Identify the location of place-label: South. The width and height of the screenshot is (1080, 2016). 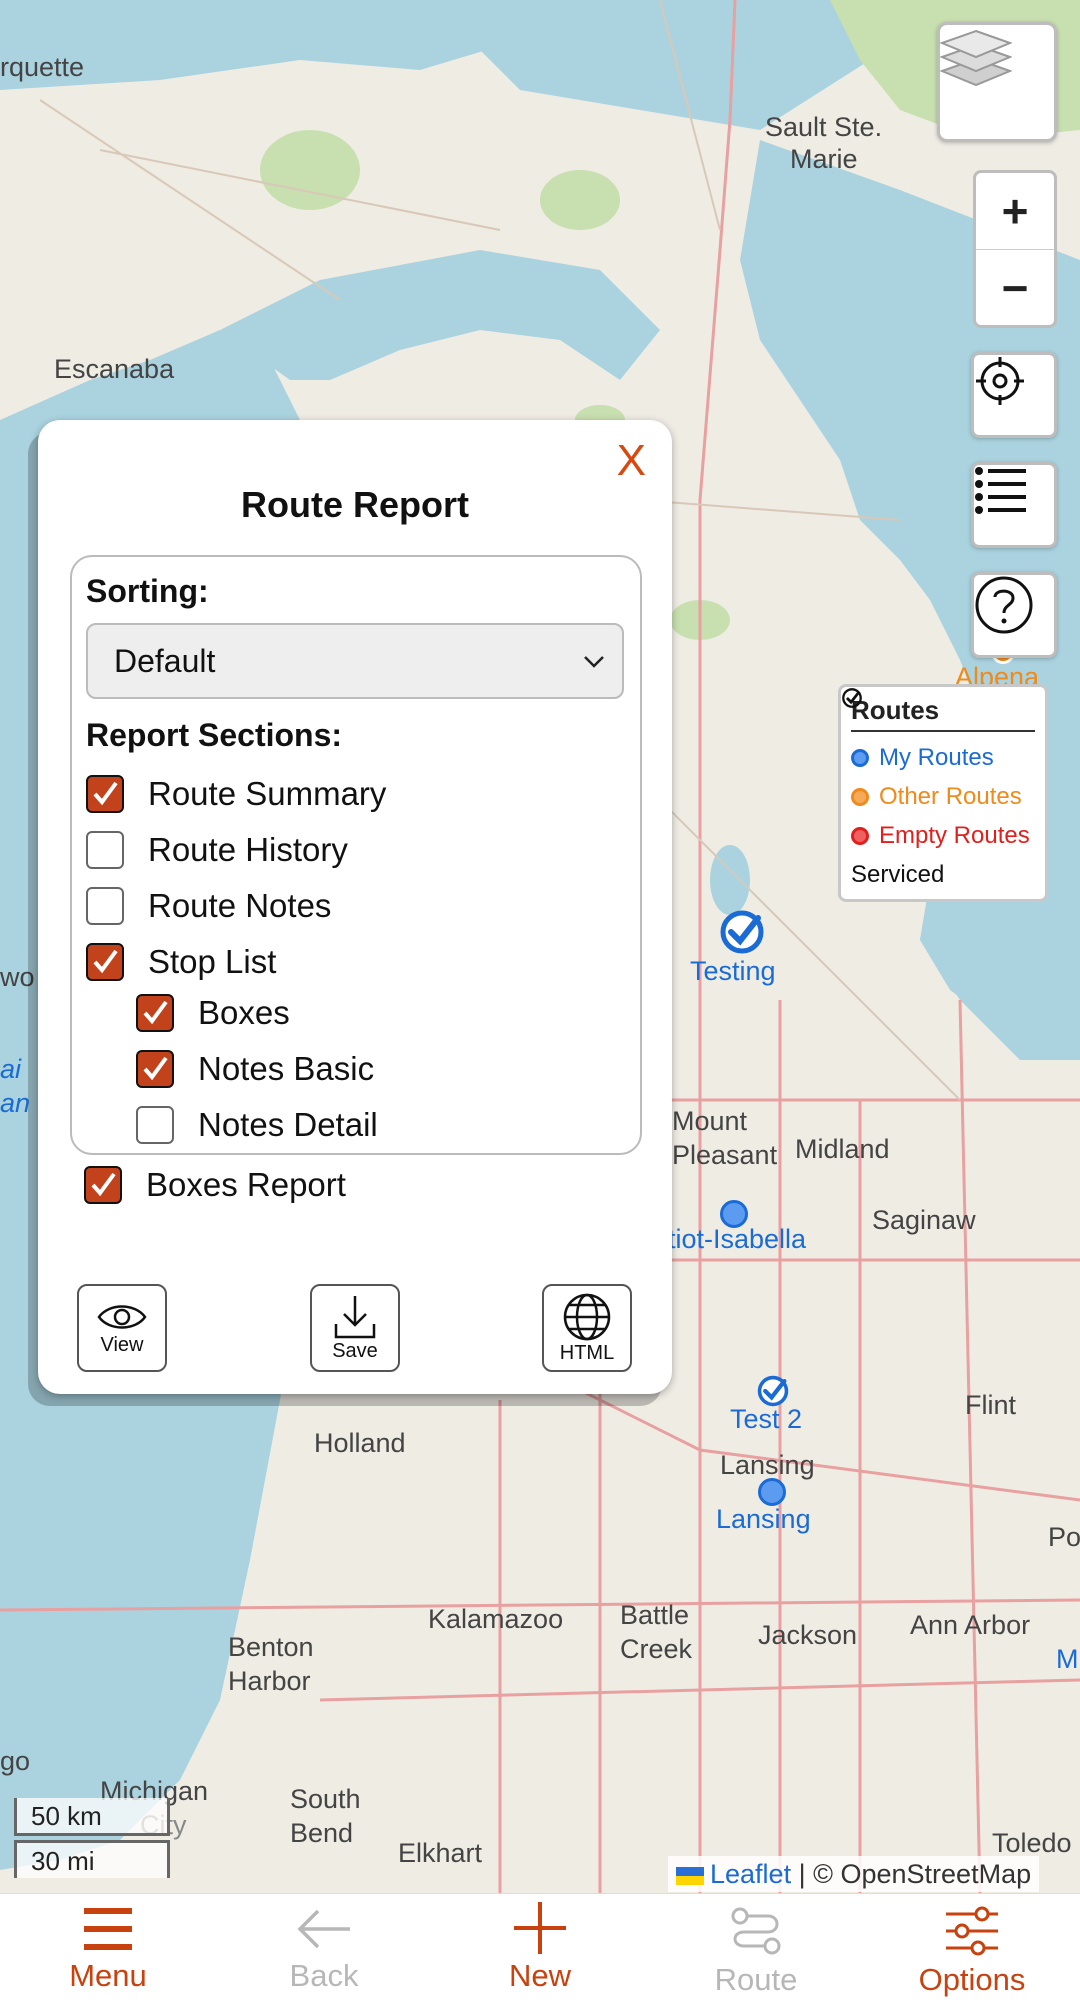
(325, 1799).